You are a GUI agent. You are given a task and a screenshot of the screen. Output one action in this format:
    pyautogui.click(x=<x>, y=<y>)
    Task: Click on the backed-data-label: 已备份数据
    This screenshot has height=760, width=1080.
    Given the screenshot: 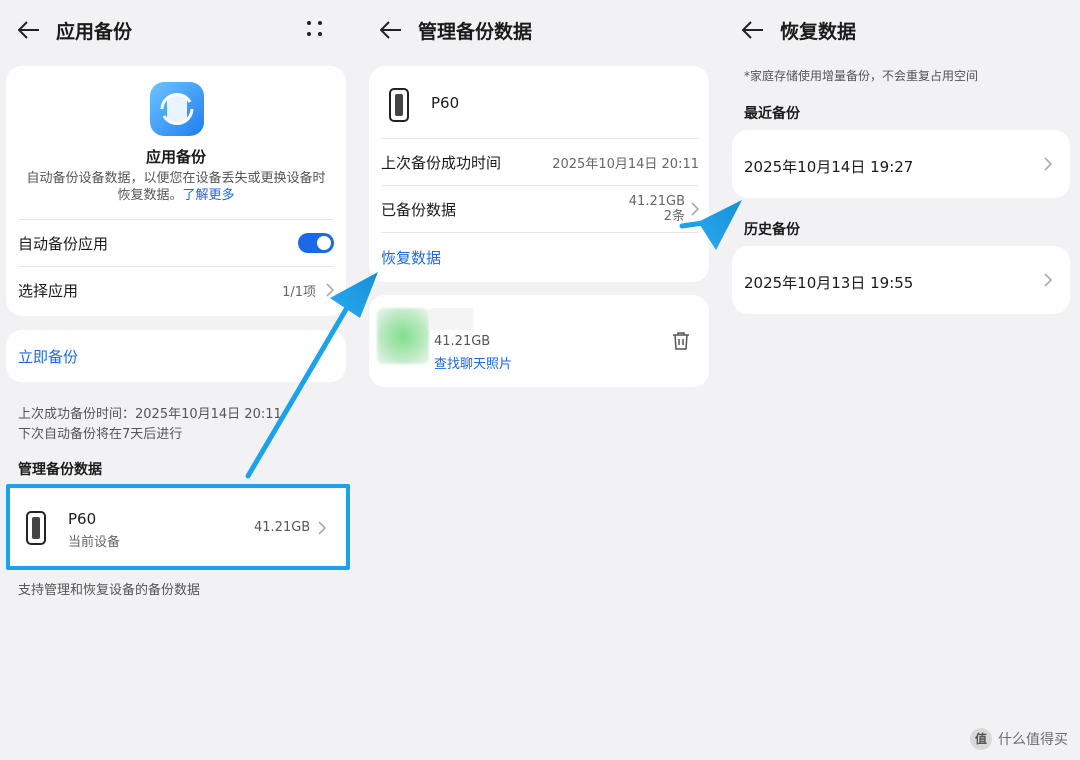 What is the action you would take?
    pyautogui.click(x=419, y=209)
    